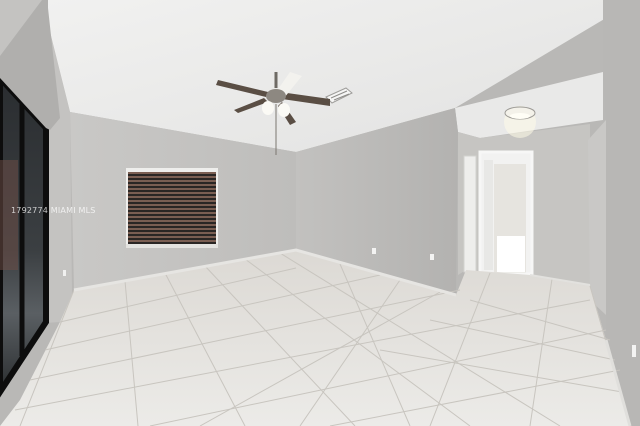 This screenshot has width=640, height=426. Describe the element at coordinates (488, 215) in the screenshot. I see `hallway-open-door` at that location.